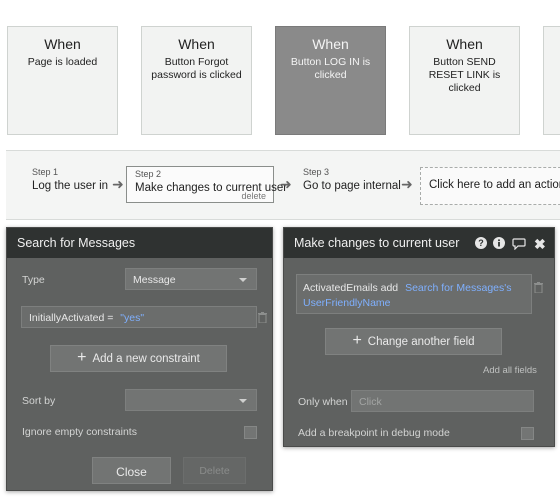 This screenshot has height=500, width=560. I want to click on breakpoint-label: Add a breakpoint in debug mode, so click(374, 433).